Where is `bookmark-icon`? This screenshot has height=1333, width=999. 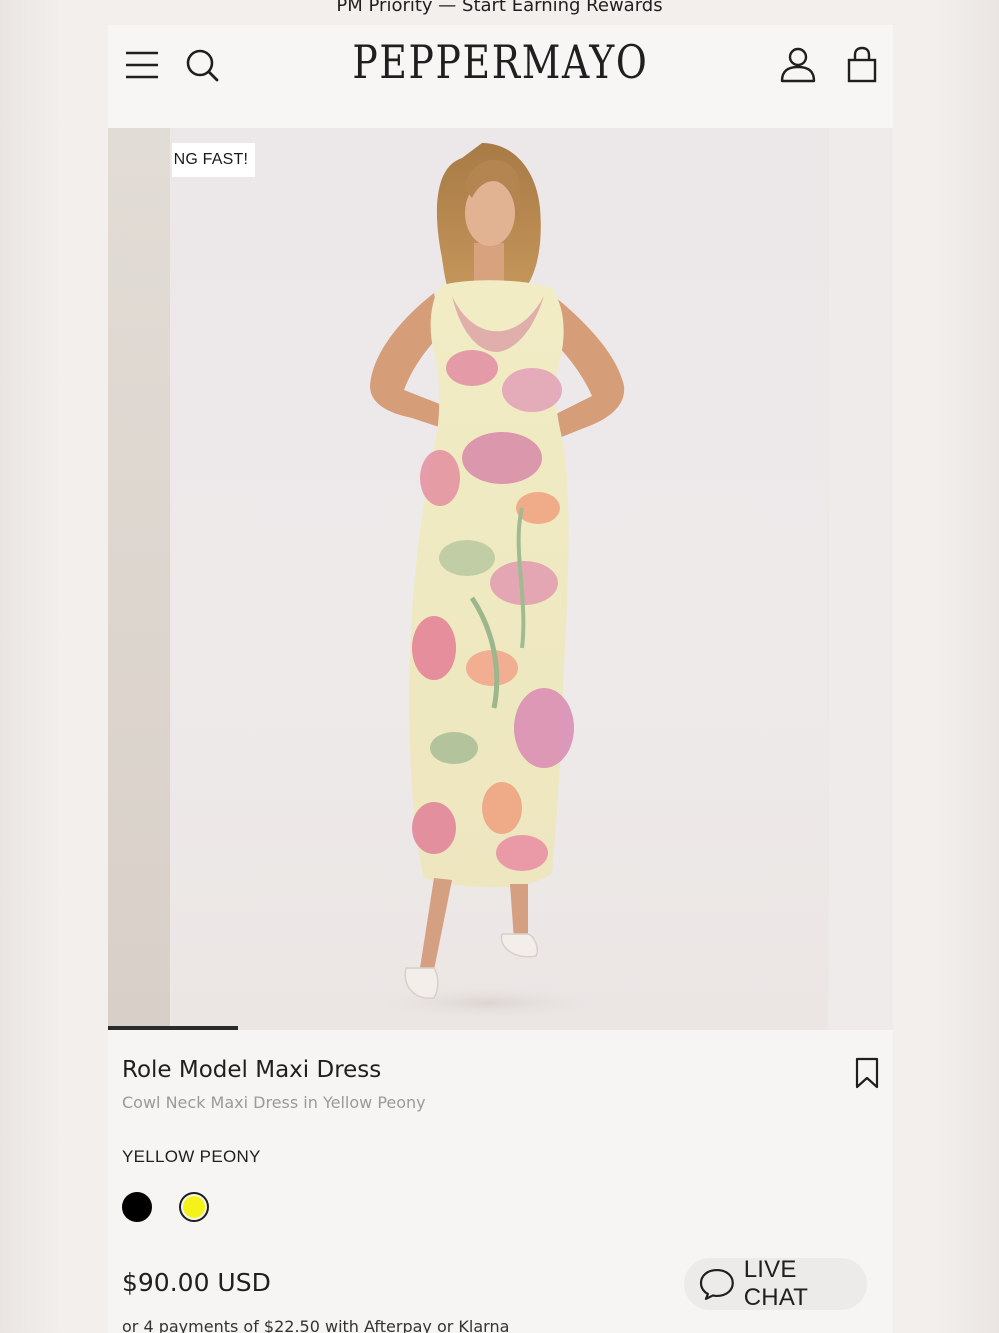 bookmark-icon is located at coordinates (867, 1073).